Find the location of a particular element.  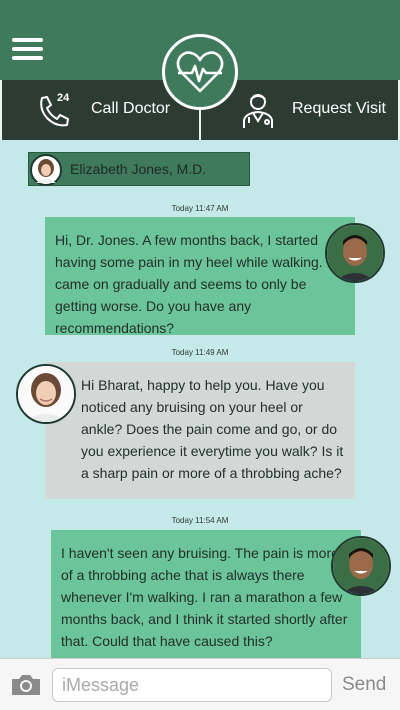

heart-pulse-icon is located at coordinates (200, 72).